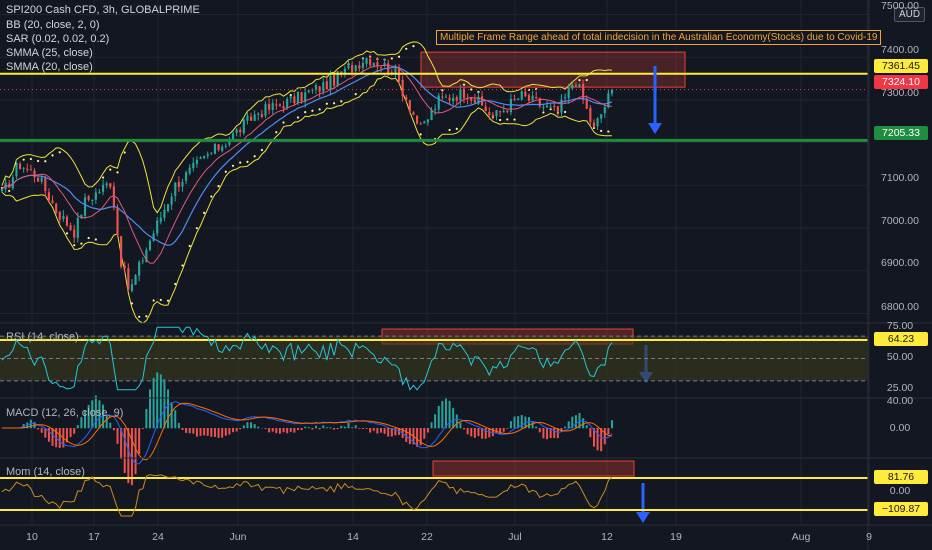 This screenshot has width=932, height=550. I want to click on rsi-tick-label: 25.00, so click(900, 388).